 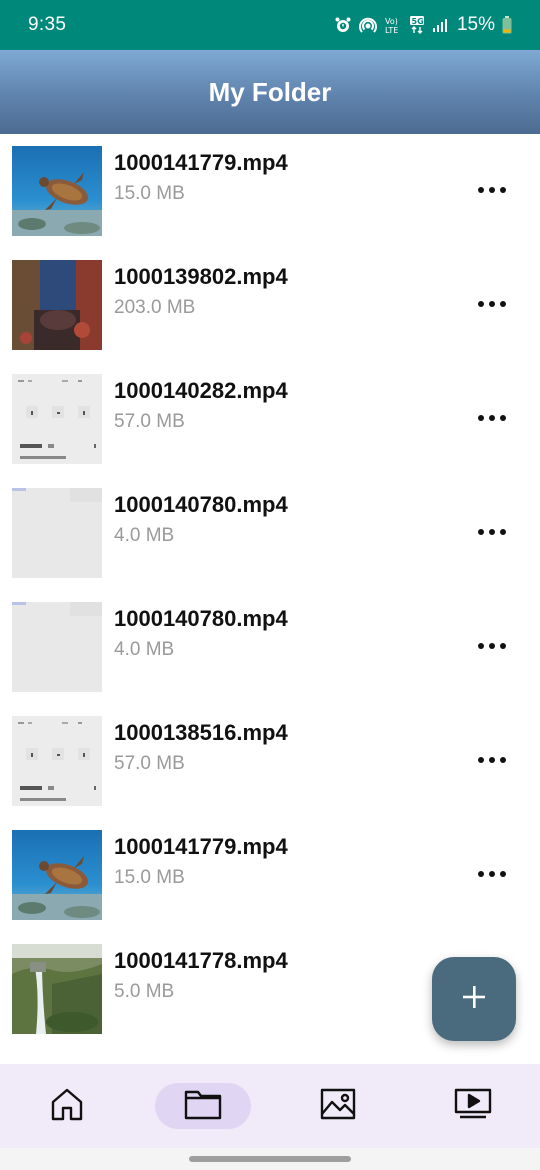 I want to click on file-name: 1000138516.mp4, so click(x=201, y=732).